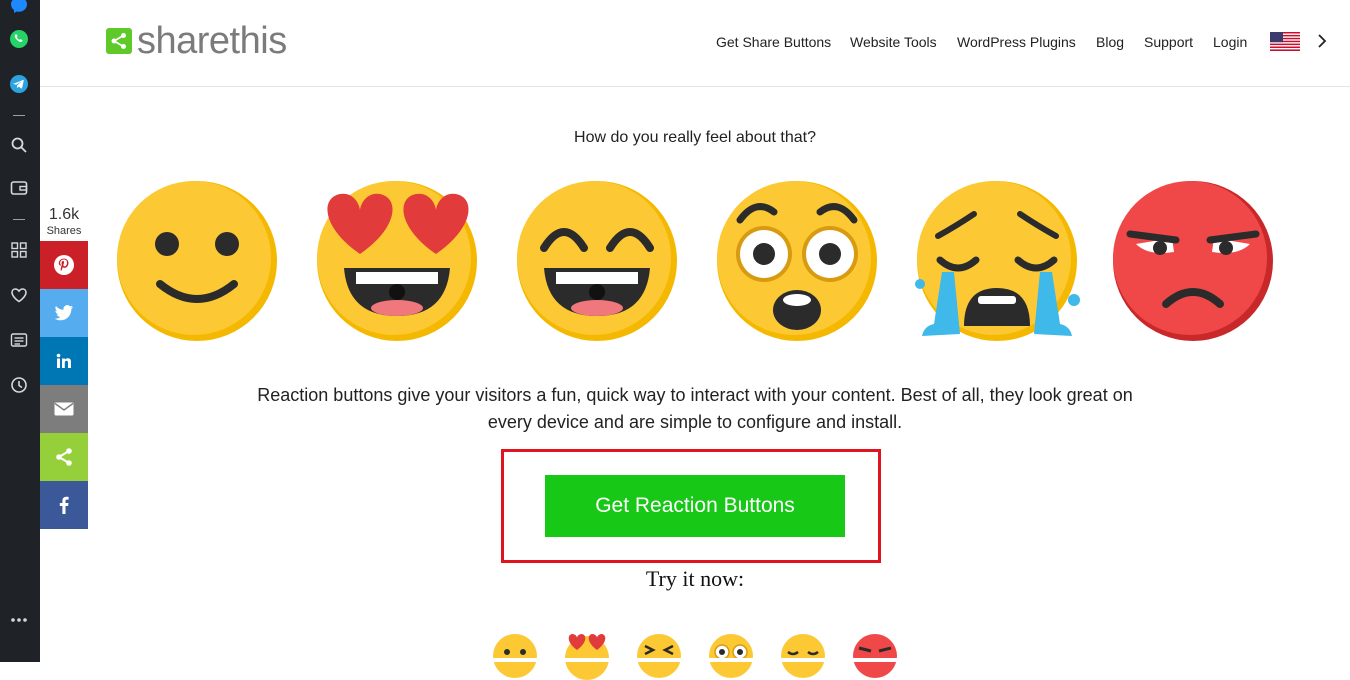  What do you see at coordinates (19, 84) in the screenshot?
I see `telegram-icon` at bounding box center [19, 84].